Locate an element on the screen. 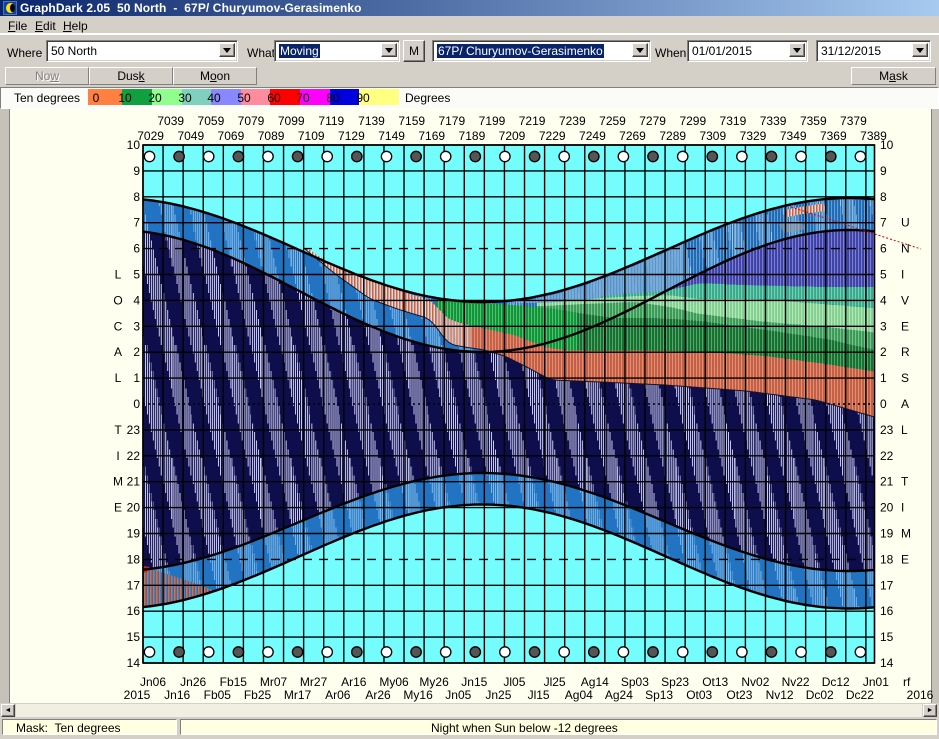 Image resolution: width=939 pixels, height=739 pixels. svg-text: R is located at coordinates (905, 352).